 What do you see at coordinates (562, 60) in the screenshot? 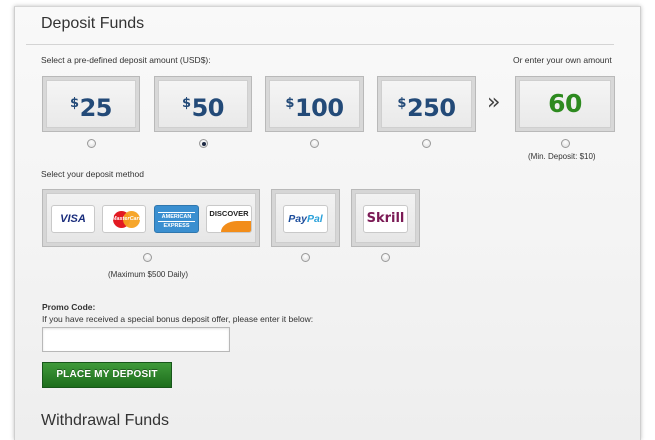
I see `own-amount-label: Or enter your own amount` at bounding box center [562, 60].